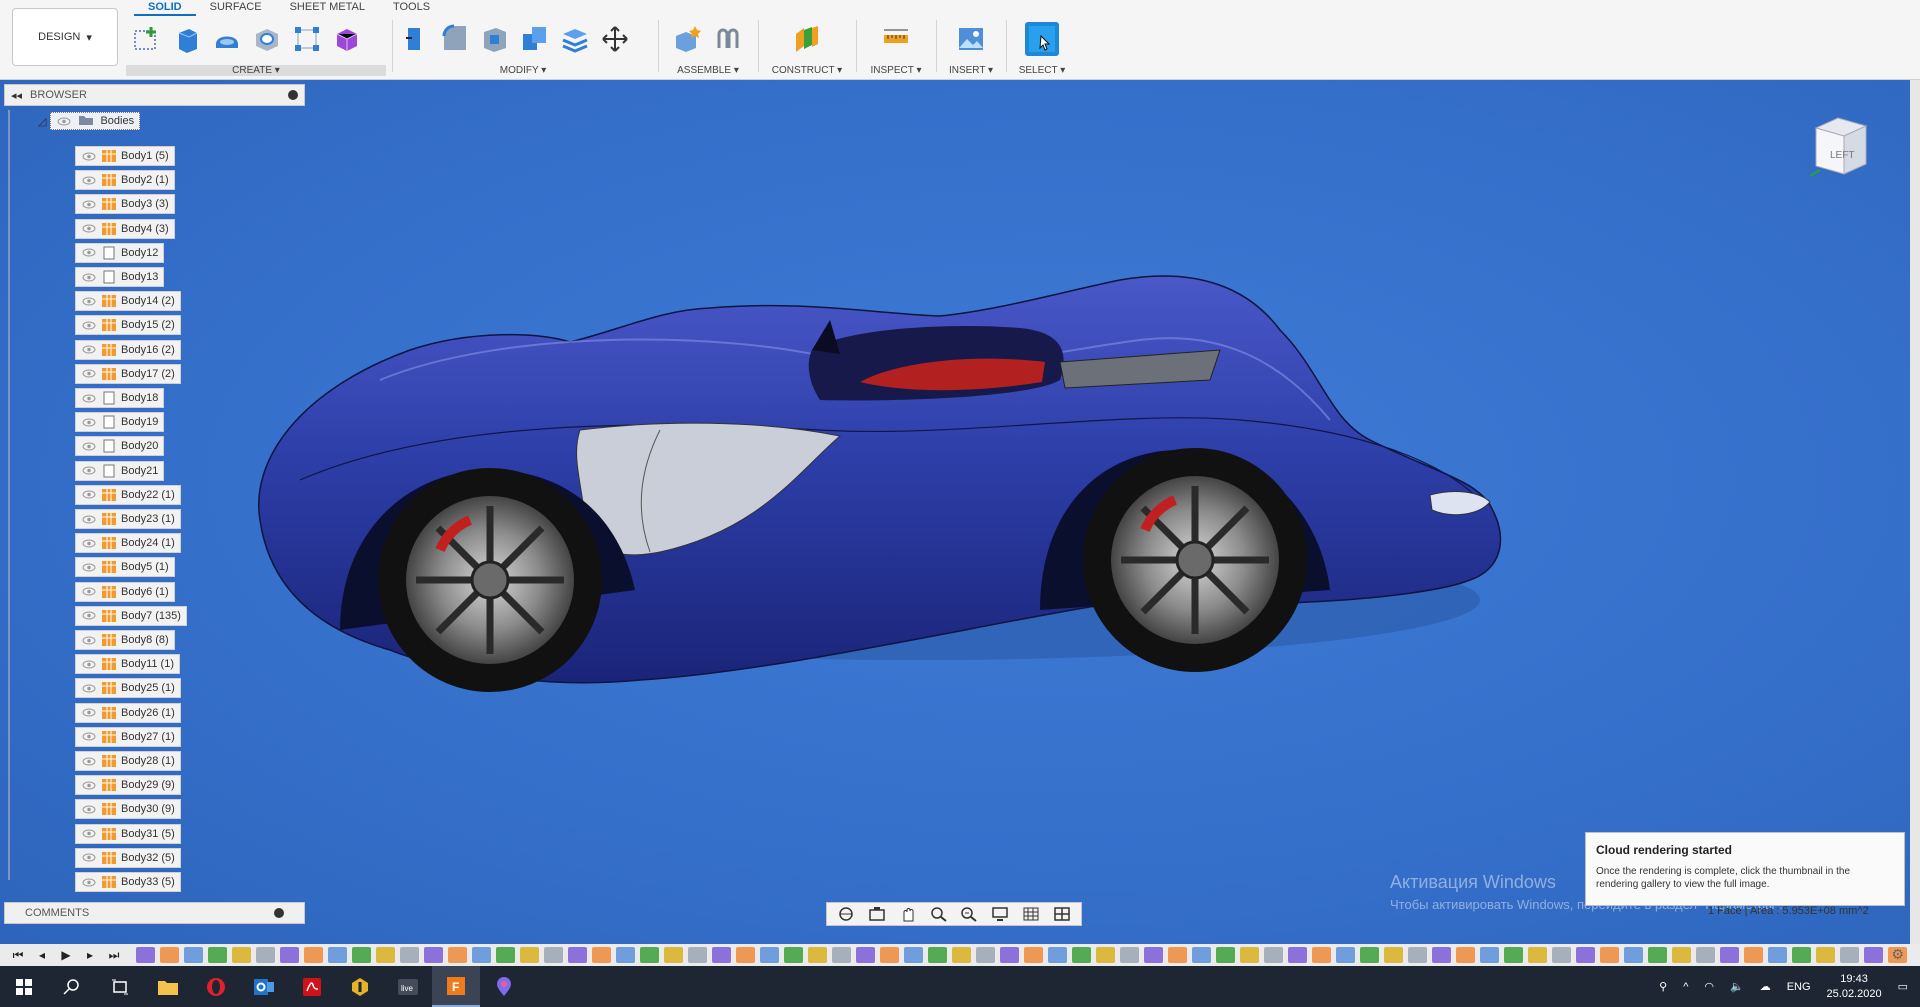 The width and height of the screenshot is (1920, 1007). What do you see at coordinates (728, 39) in the screenshot?
I see `joint-icon` at bounding box center [728, 39].